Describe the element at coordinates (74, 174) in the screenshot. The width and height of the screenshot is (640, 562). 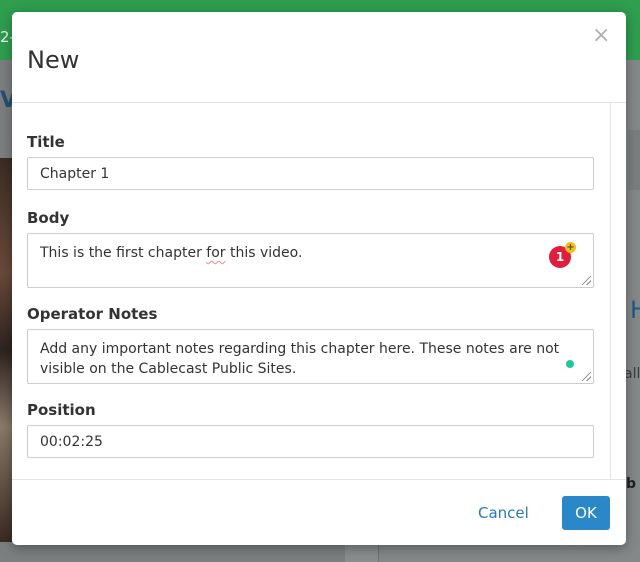
I see `title-input-value: Chapter 1` at that location.